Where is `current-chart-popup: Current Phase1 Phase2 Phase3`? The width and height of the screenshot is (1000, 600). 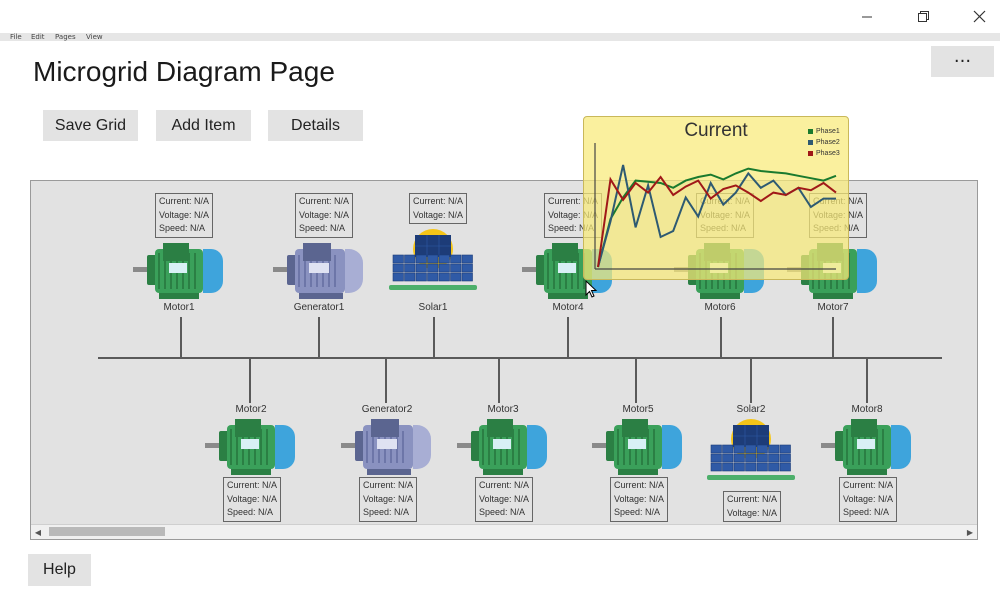 current-chart-popup: Current Phase1 Phase2 Phase3 is located at coordinates (716, 198).